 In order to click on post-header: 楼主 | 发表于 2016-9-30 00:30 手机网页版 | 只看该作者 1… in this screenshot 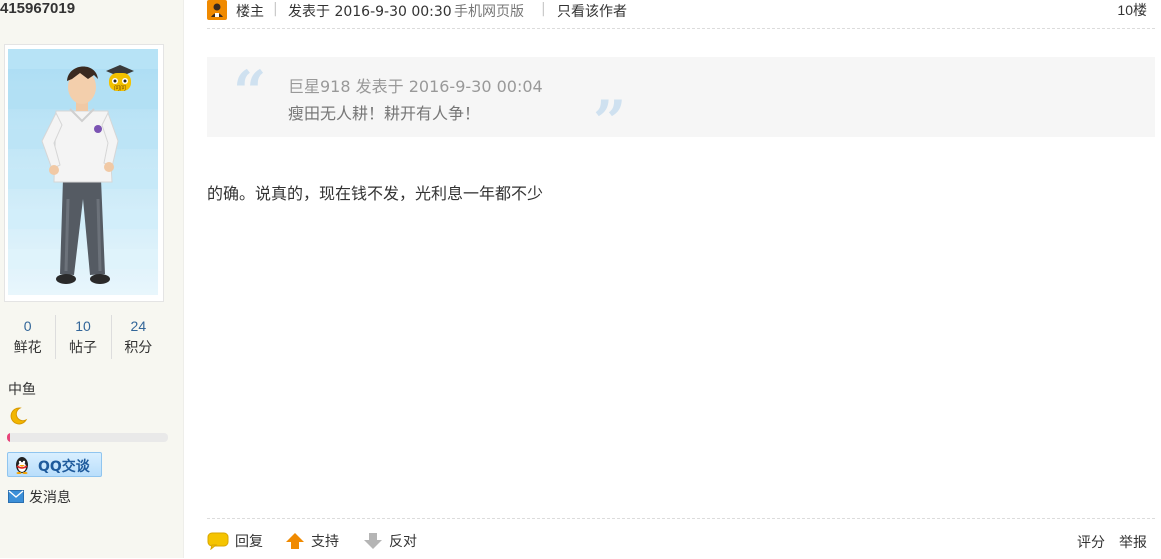, I will do `click(681, 14)`.